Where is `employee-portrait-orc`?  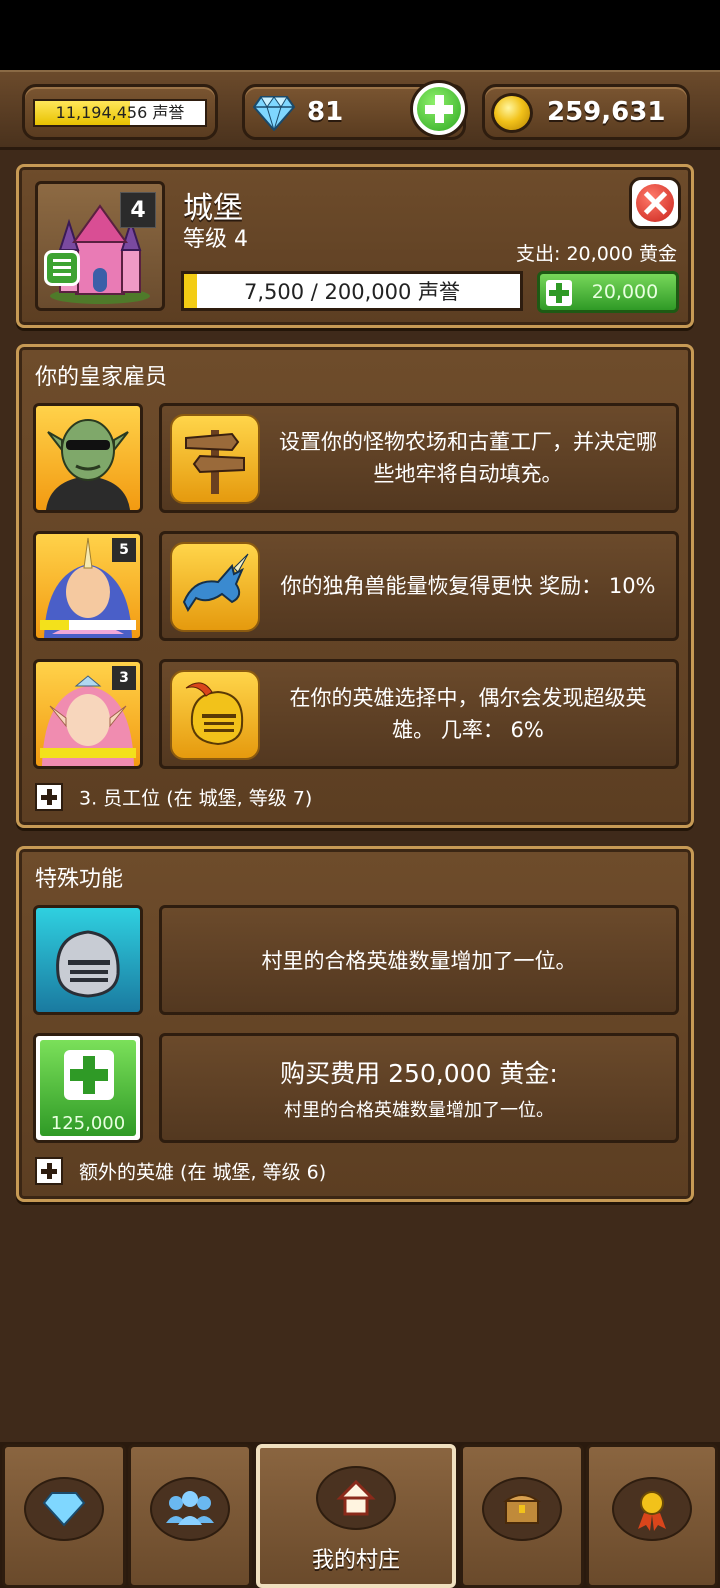 employee-portrait-orc is located at coordinates (88, 458).